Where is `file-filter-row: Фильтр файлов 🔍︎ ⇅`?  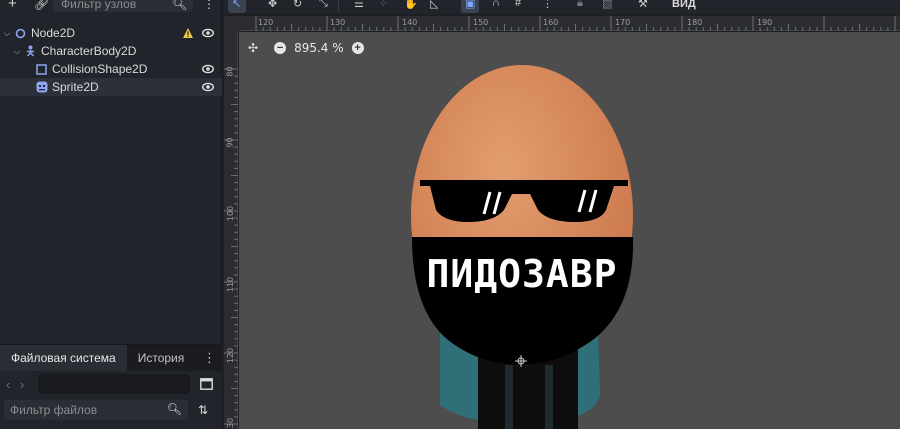
file-filter-row: Фильтр файлов 🔍︎ ⇅ is located at coordinates (111, 410).